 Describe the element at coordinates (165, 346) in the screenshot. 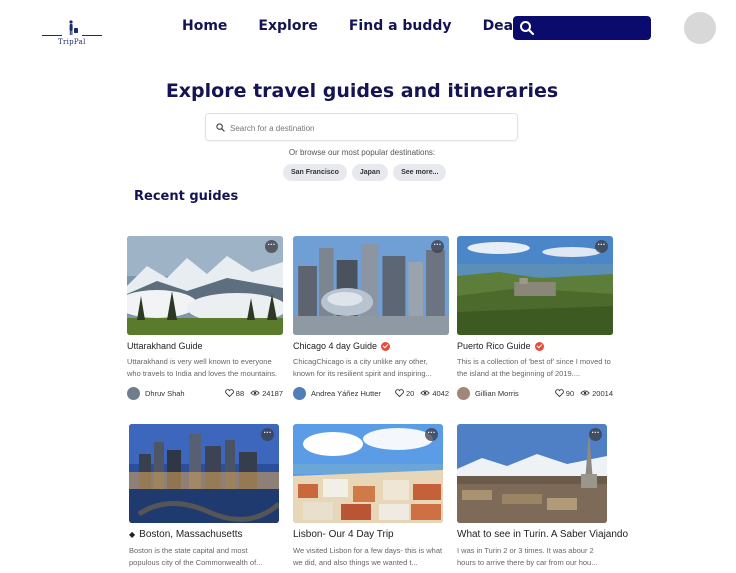

I see `guide-title: Uttarakhand Guide` at that location.